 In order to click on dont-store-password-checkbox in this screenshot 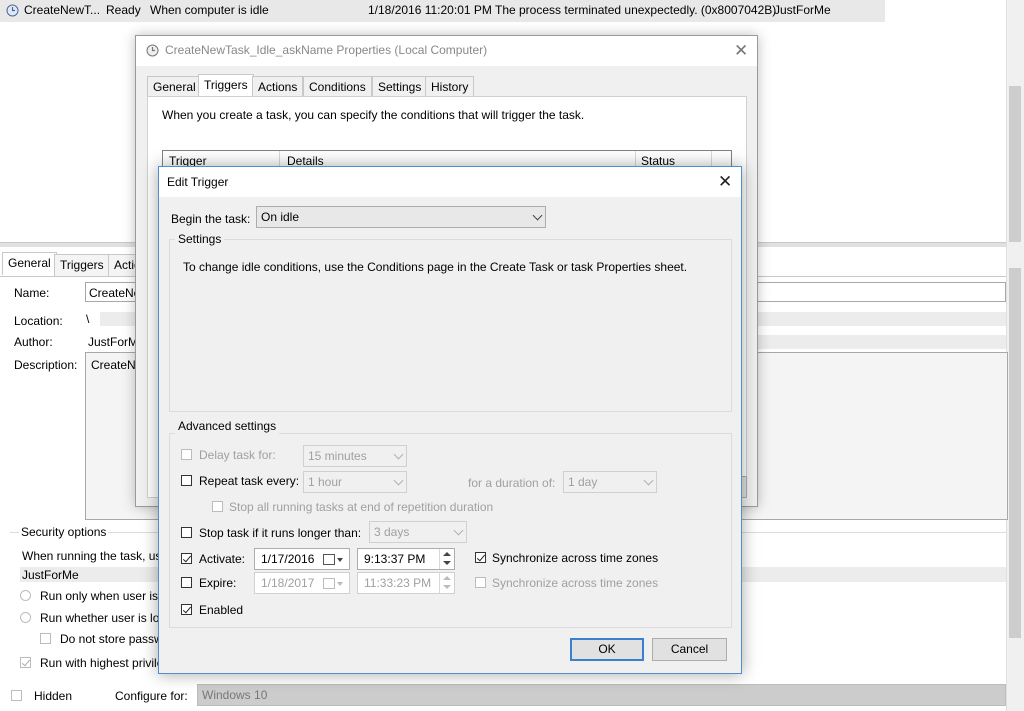, I will do `click(45, 638)`.